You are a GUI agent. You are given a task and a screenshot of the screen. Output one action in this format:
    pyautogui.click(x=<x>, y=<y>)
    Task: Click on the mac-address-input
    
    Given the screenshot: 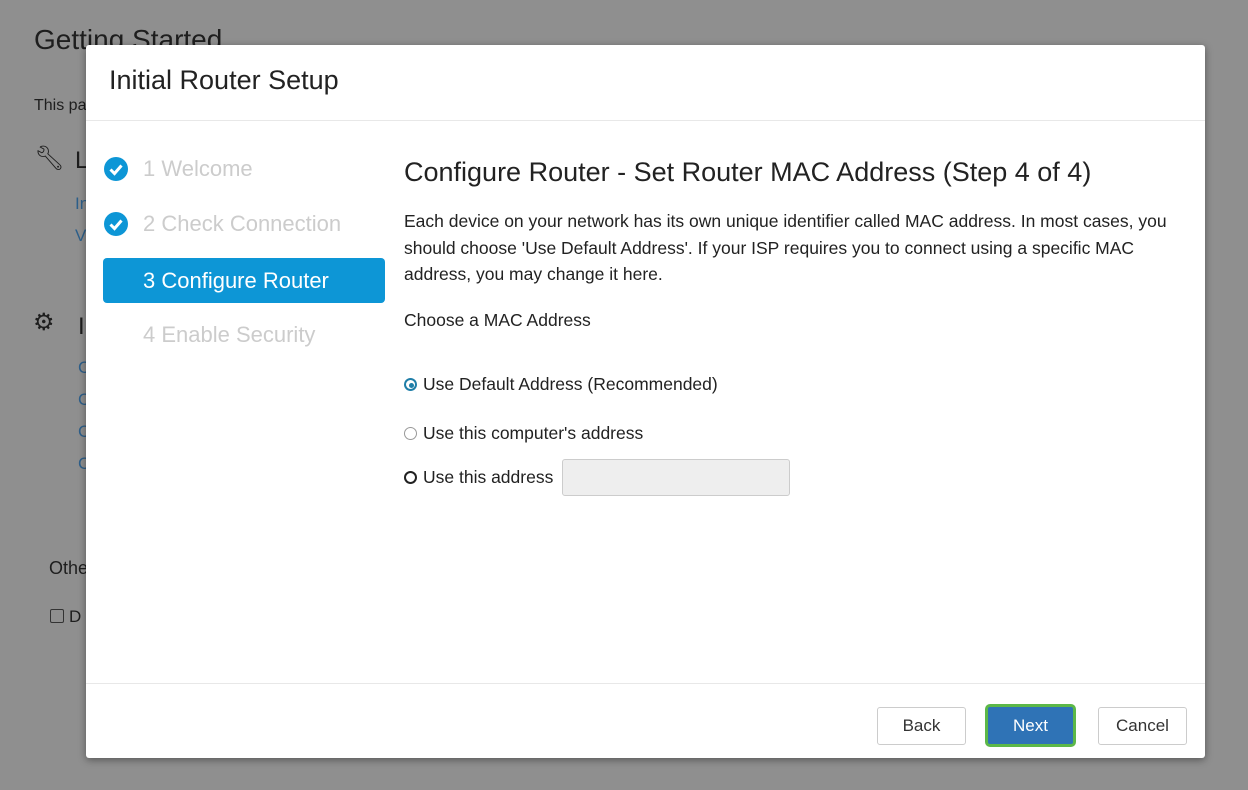 What is the action you would take?
    pyautogui.click(x=676, y=477)
    